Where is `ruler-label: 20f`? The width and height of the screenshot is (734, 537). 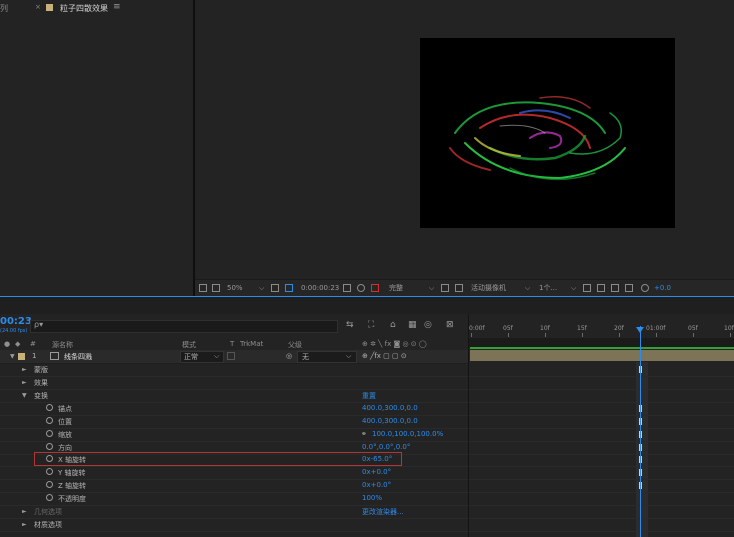 ruler-label: 20f is located at coordinates (619, 328).